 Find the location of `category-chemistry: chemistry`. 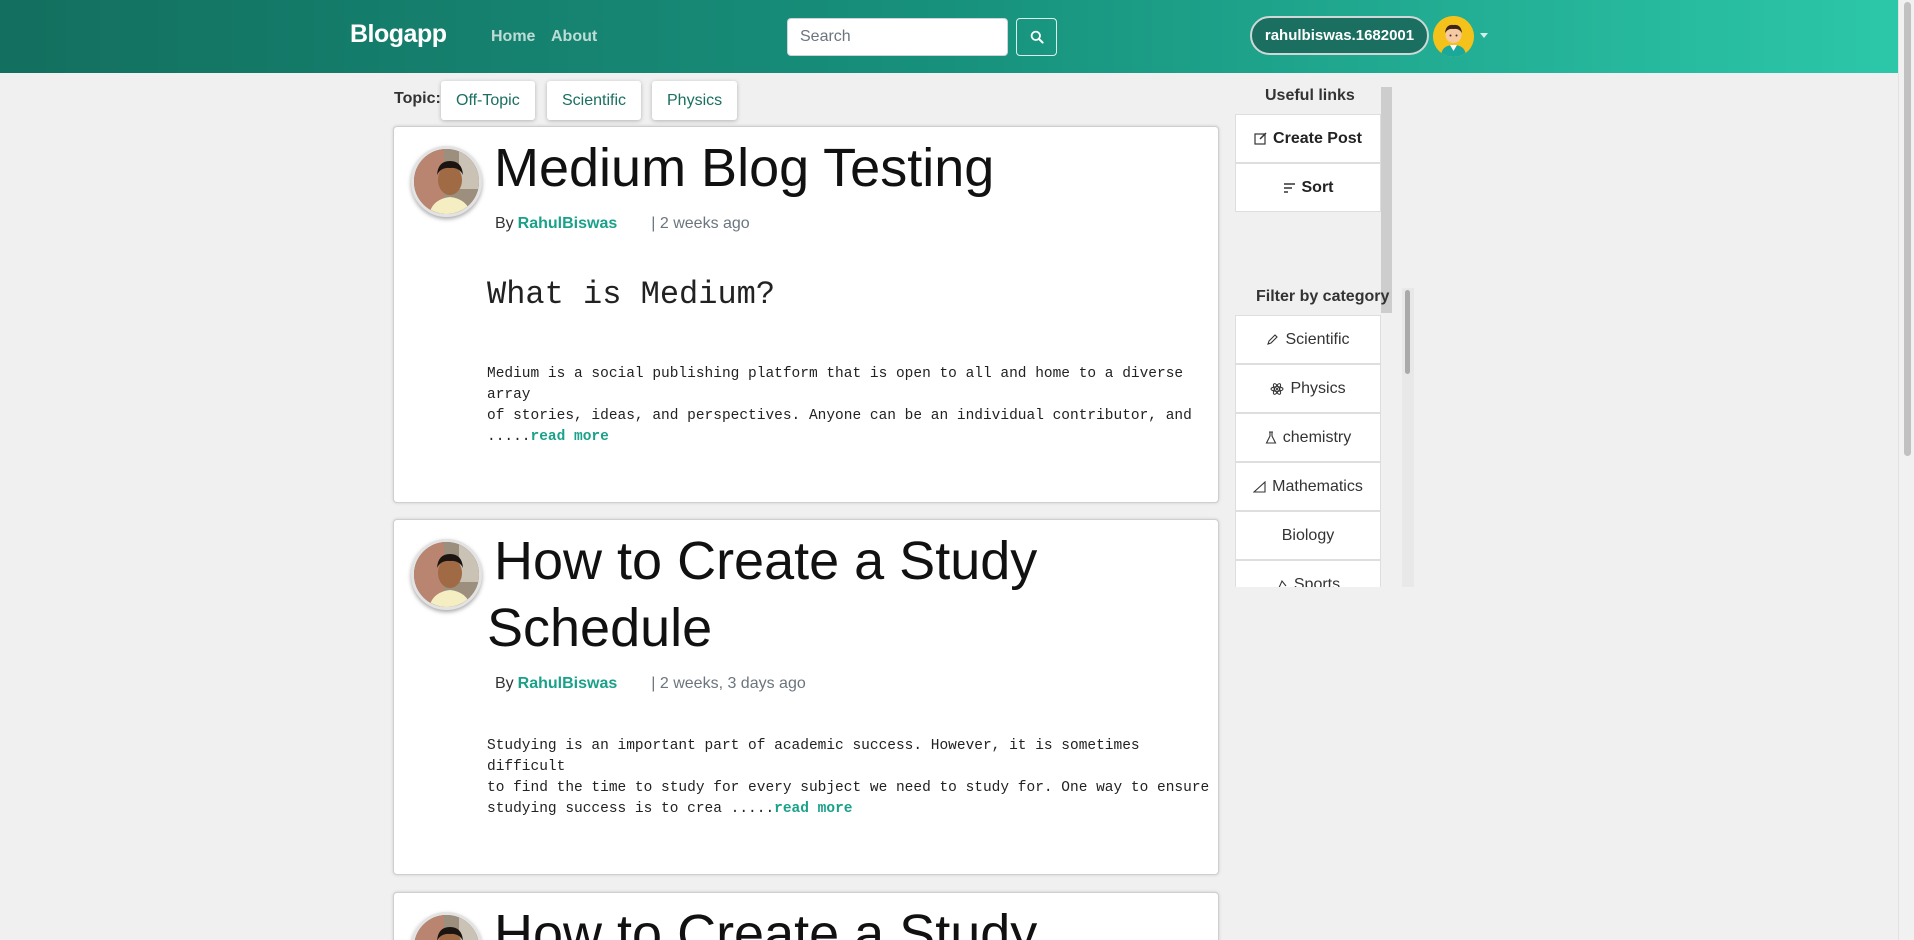

category-chemistry: chemistry is located at coordinates (1308, 437).